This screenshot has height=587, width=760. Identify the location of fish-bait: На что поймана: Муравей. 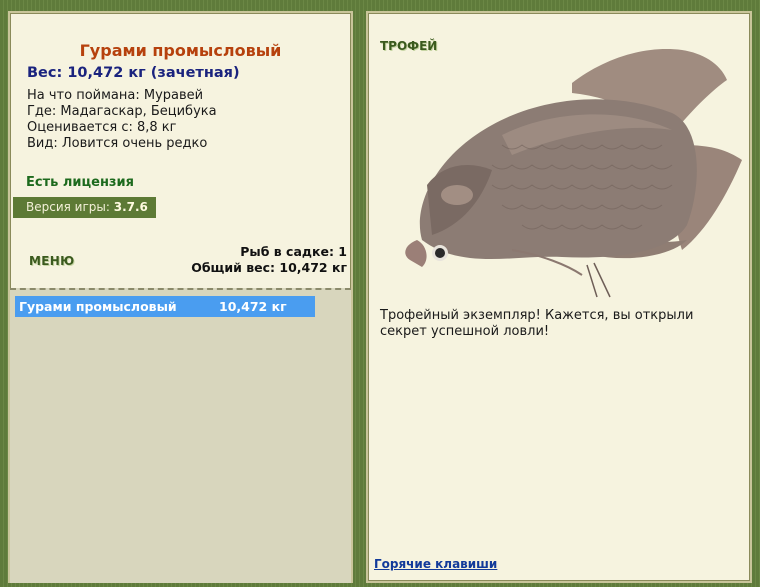
(115, 95).